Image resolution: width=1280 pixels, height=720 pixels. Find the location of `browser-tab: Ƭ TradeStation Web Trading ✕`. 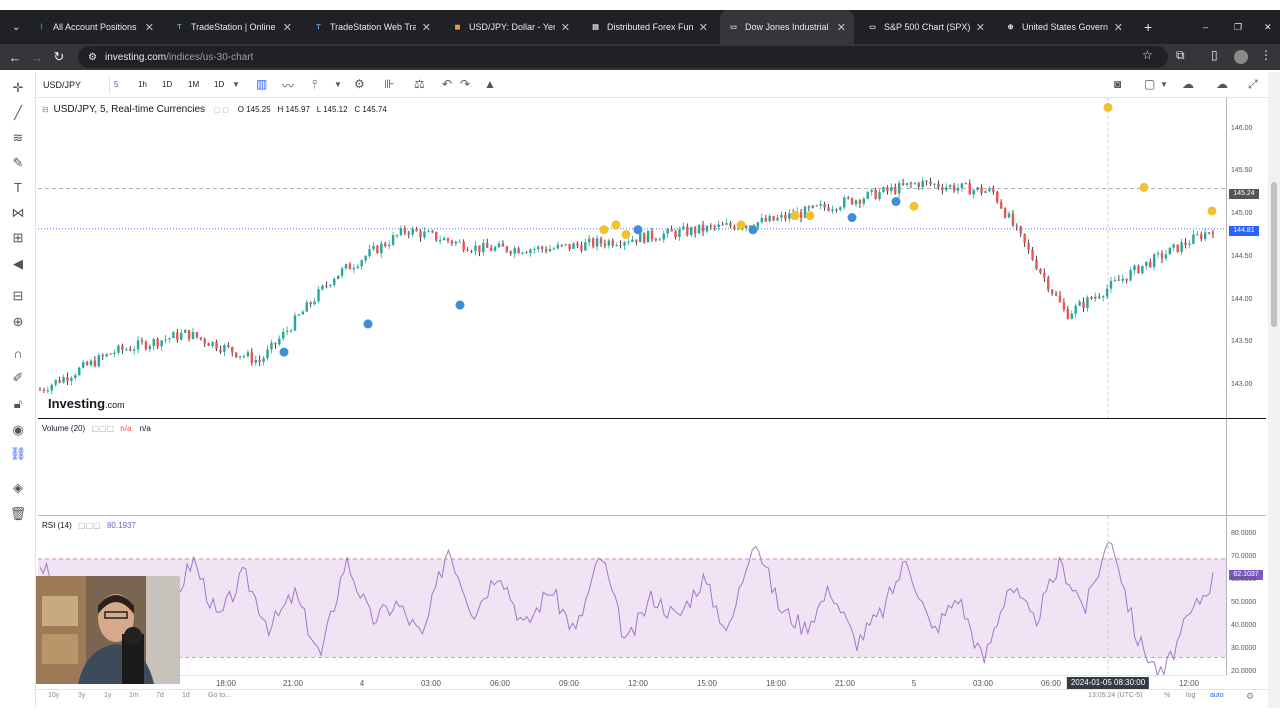

browser-tab: Ƭ TradeStation Web Trading ✕ is located at coordinates (372, 27).